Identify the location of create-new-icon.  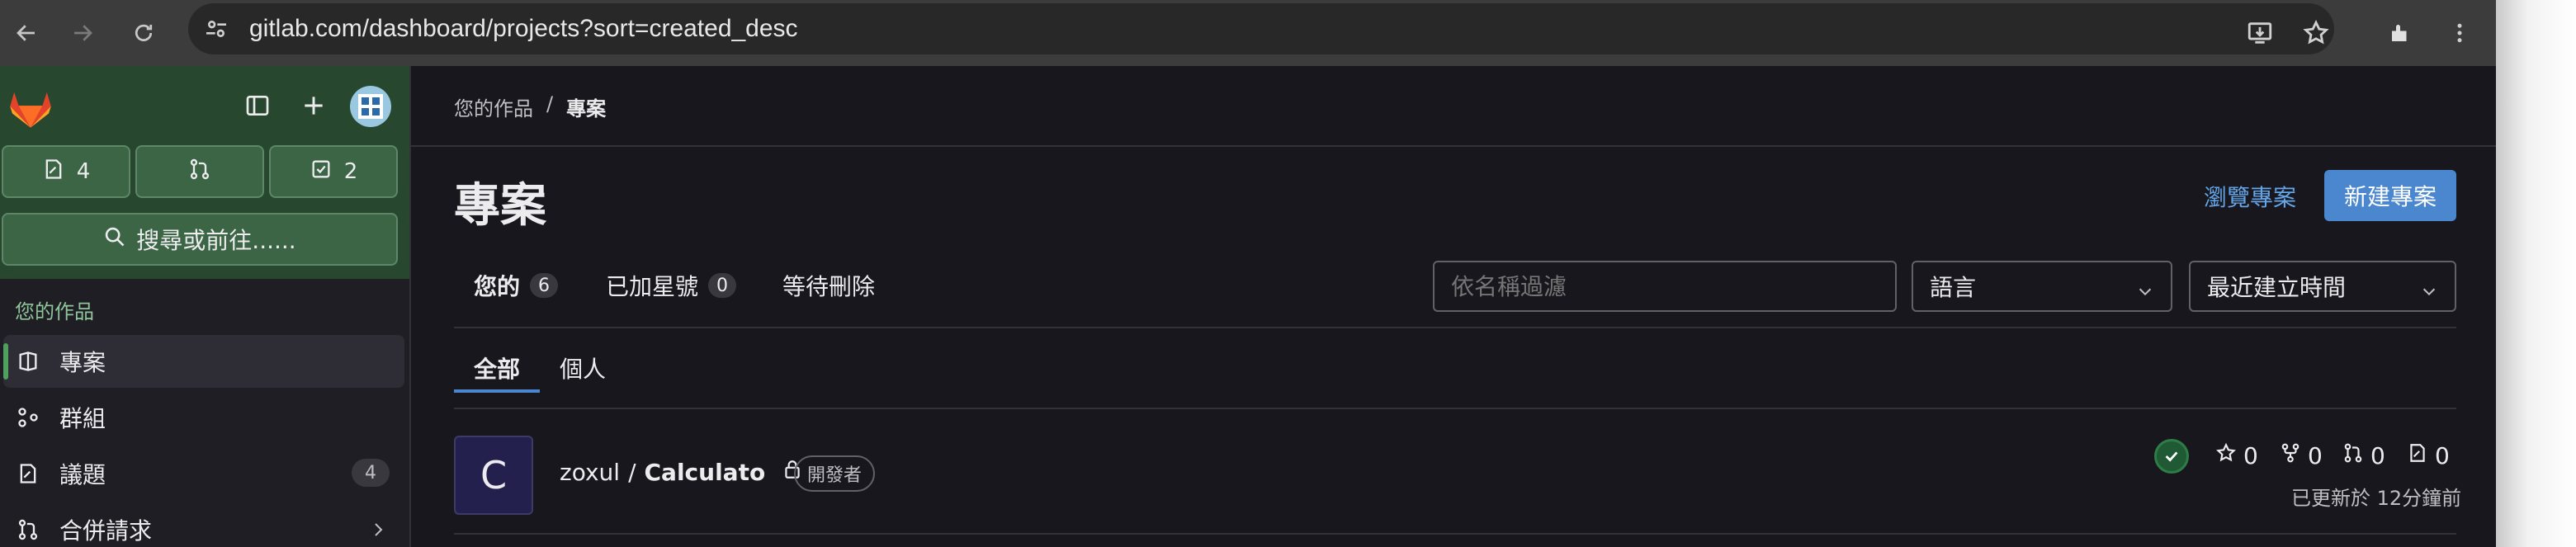
(313, 105).